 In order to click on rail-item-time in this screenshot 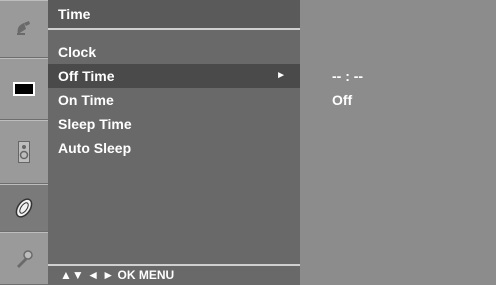, I will do `click(24, 208)`.